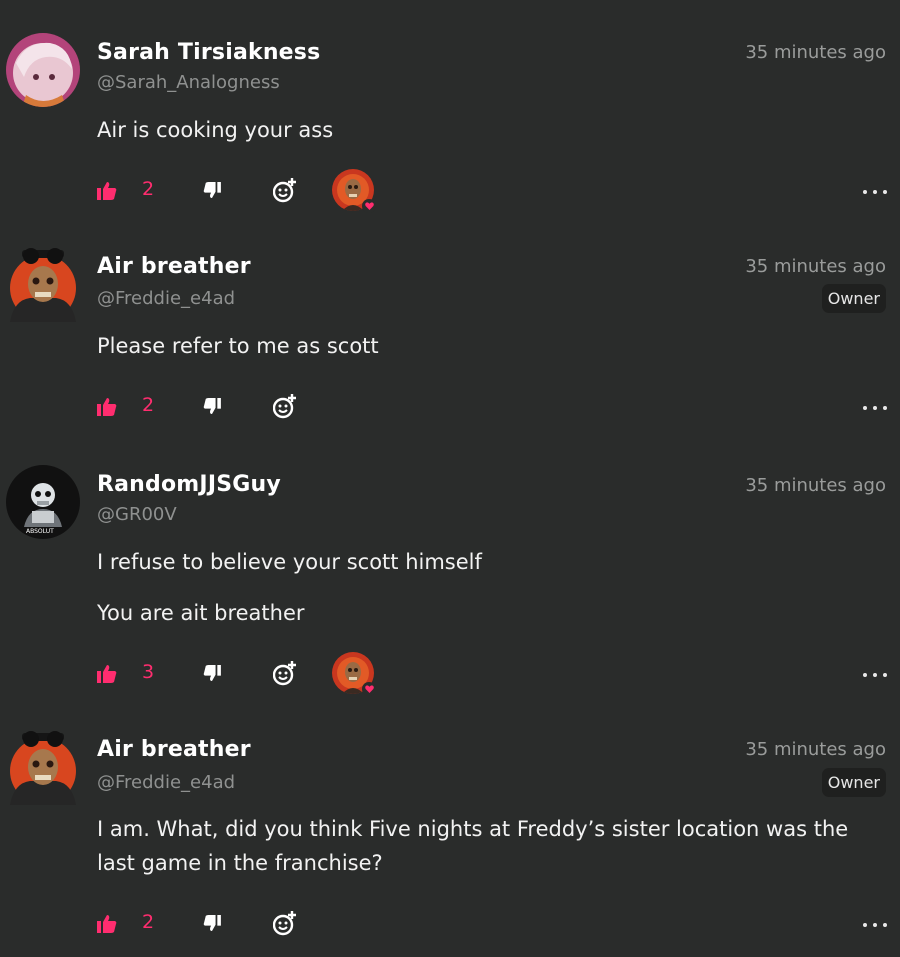 The height and width of the screenshot is (957, 900). What do you see at coordinates (188, 82) in the screenshot?
I see `author-handle: @Sarah_Analogness` at bounding box center [188, 82].